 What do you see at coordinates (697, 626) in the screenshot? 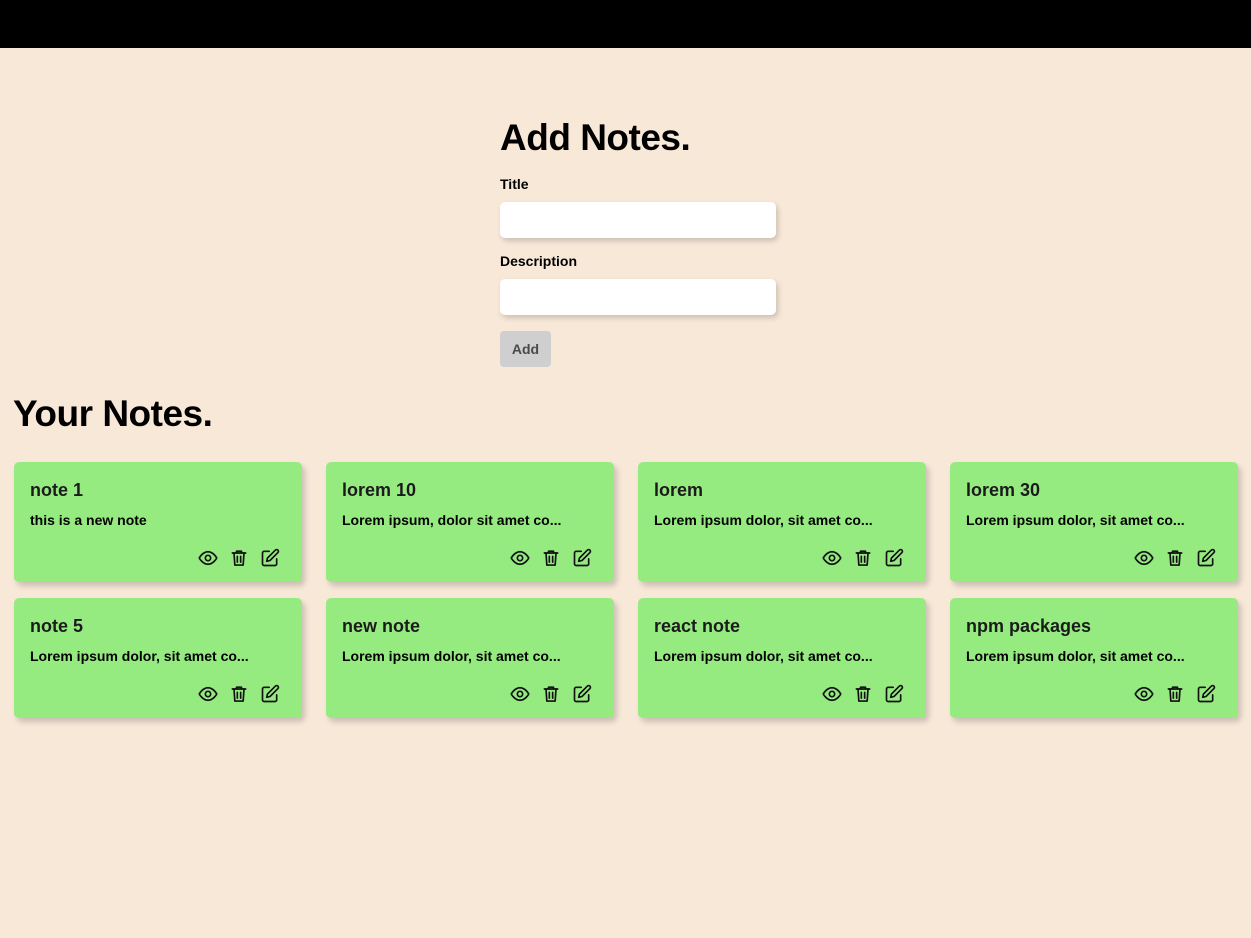
I see `note-title: react note` at bounding box center [697, 626].